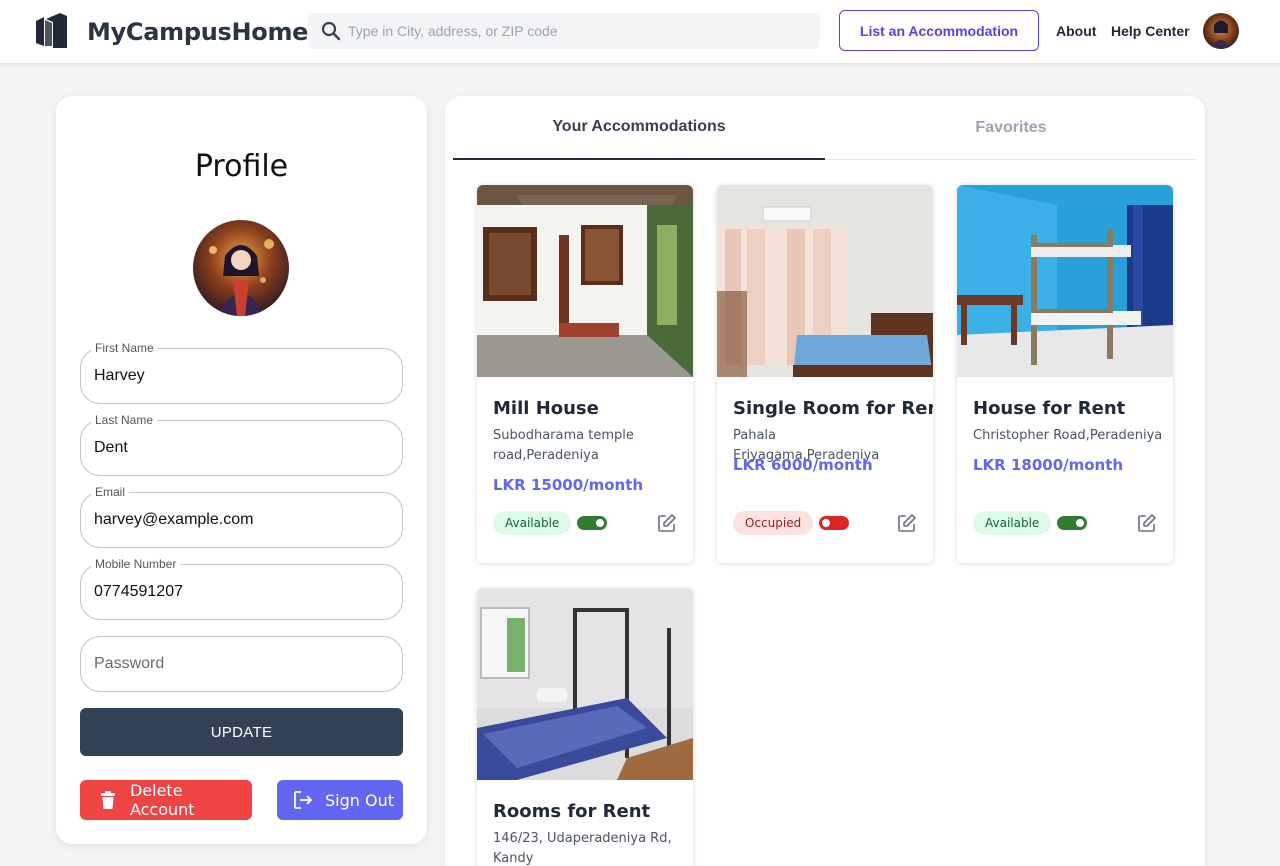 The width and height of the screenshot is (1280, 866). Describe the element at coordinates (239, 376) in the screenshot. I see `first-name-input` at that location.